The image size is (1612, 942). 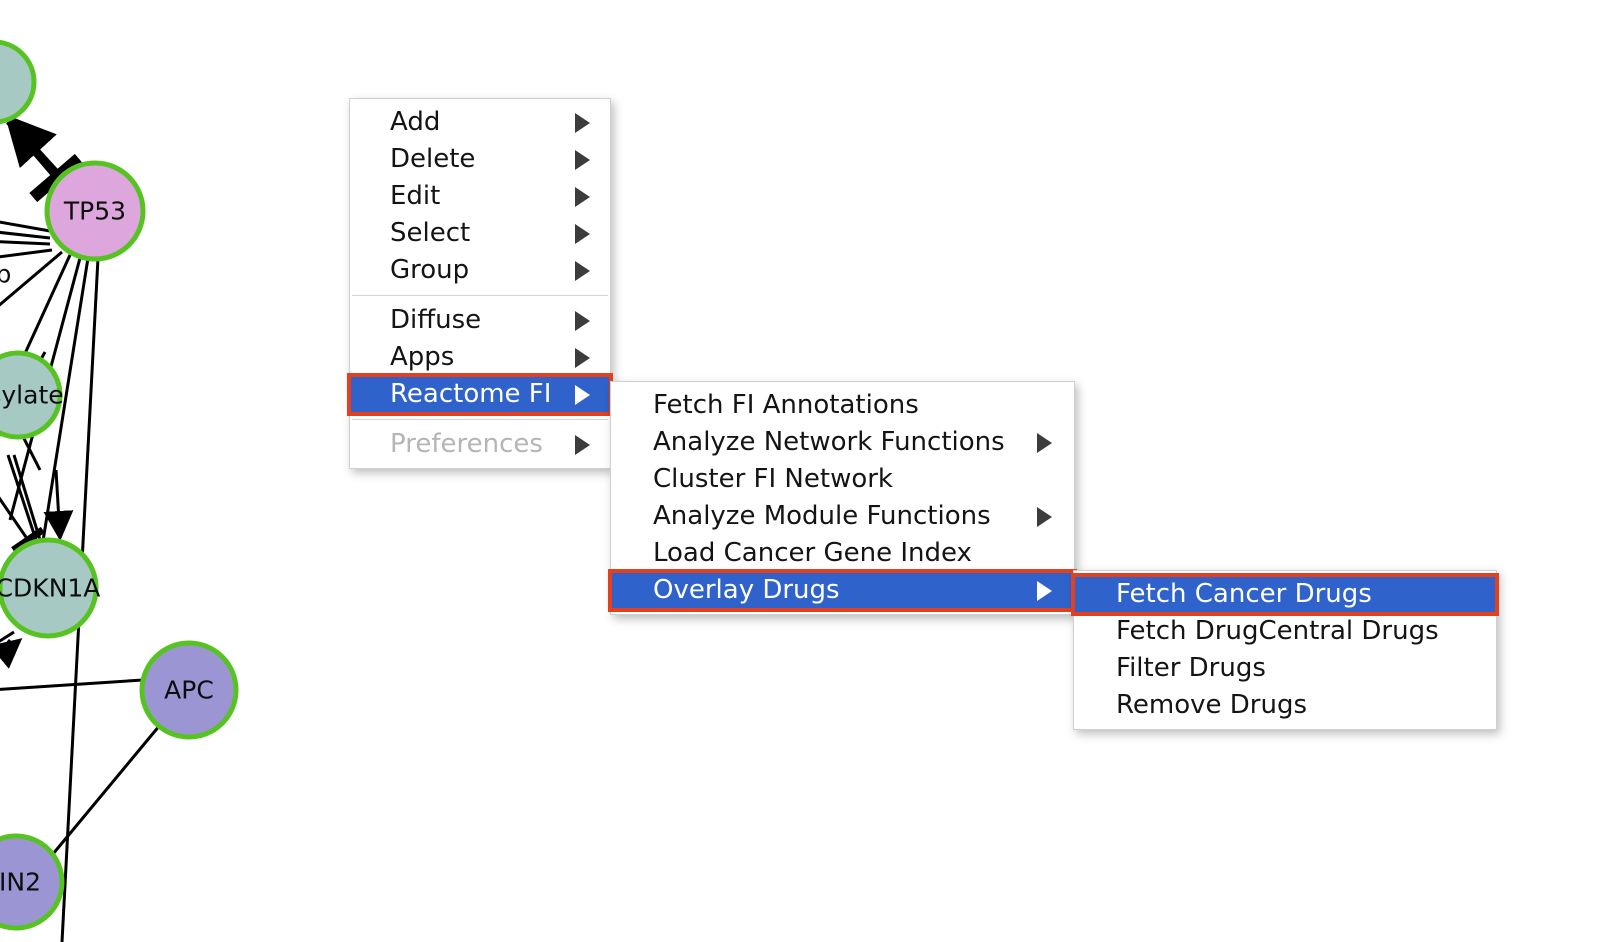 I want to click on node-tp53, so click(x=95, y=211).